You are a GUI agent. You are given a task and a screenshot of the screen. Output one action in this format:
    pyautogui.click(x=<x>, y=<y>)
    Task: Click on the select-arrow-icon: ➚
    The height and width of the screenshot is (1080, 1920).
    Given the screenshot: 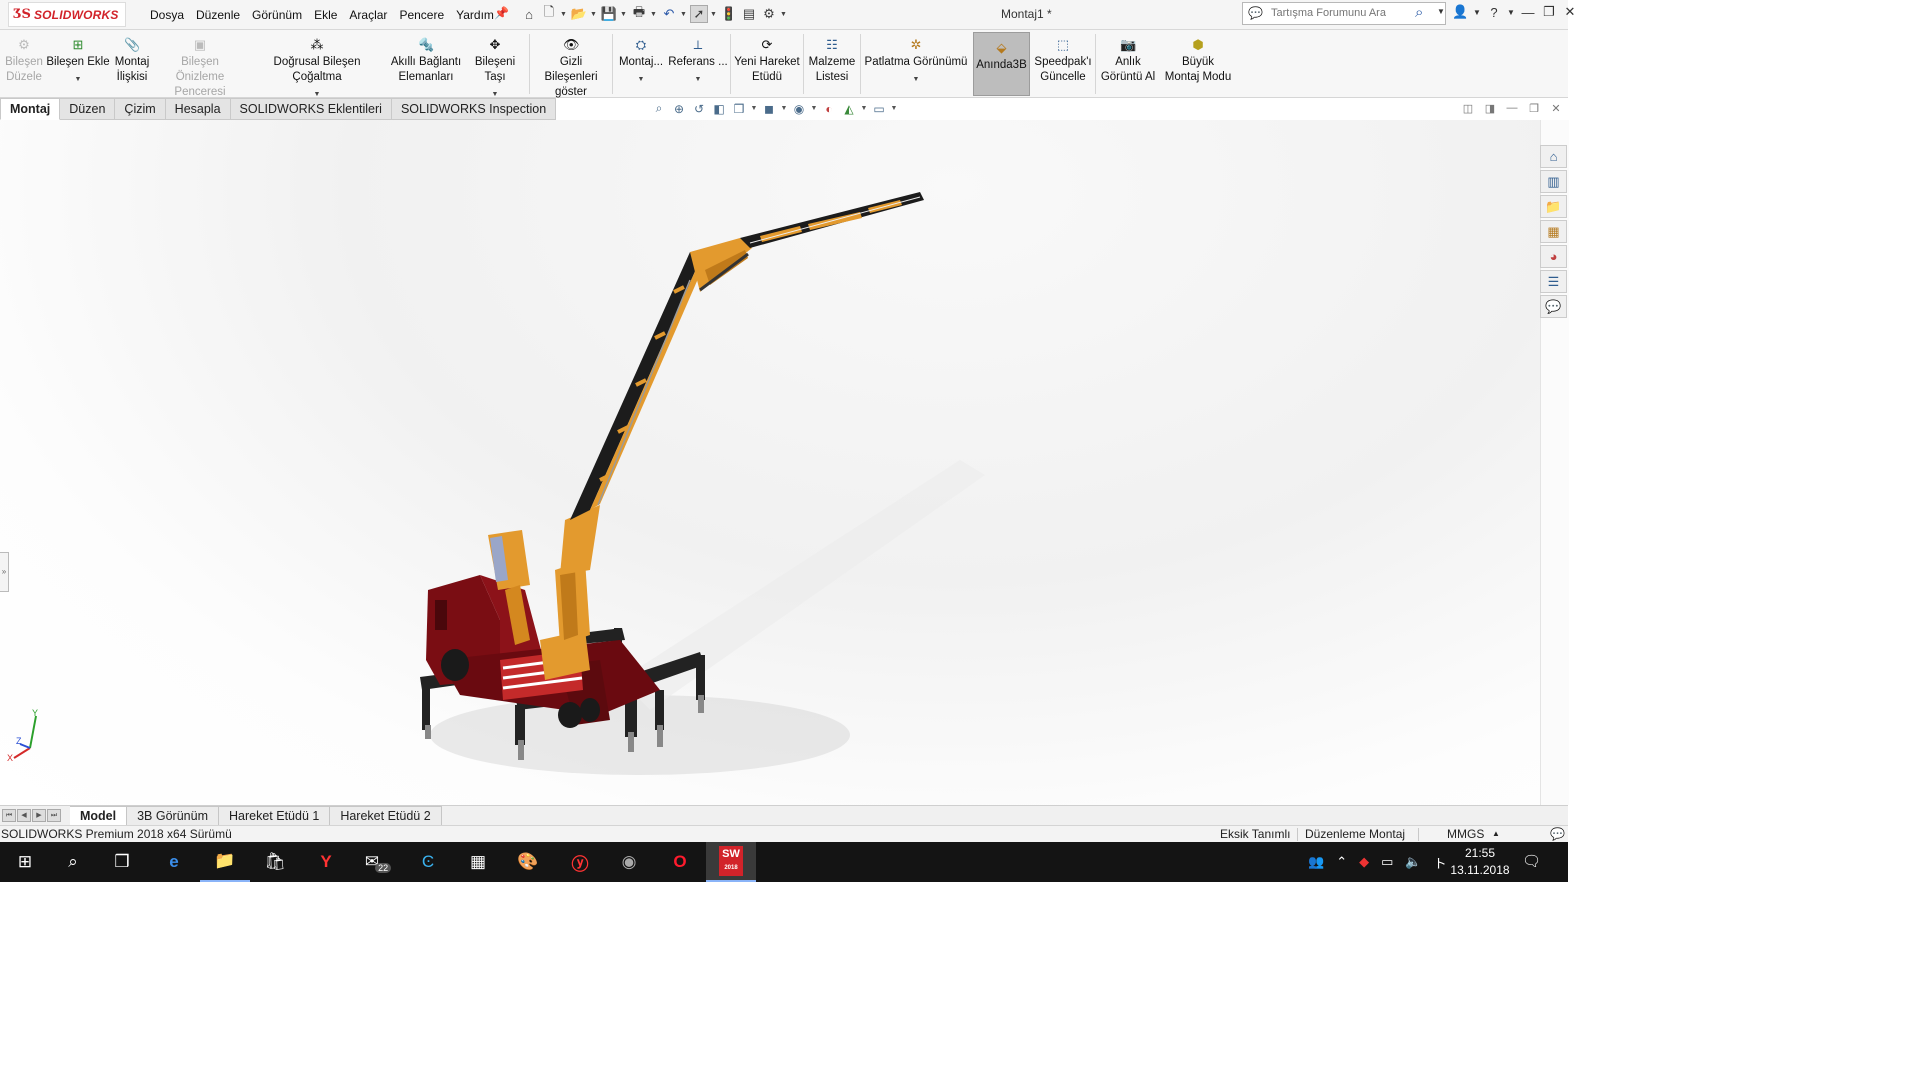 What is the action you would take?
    pyautogui.click(x=699, y=14)
    